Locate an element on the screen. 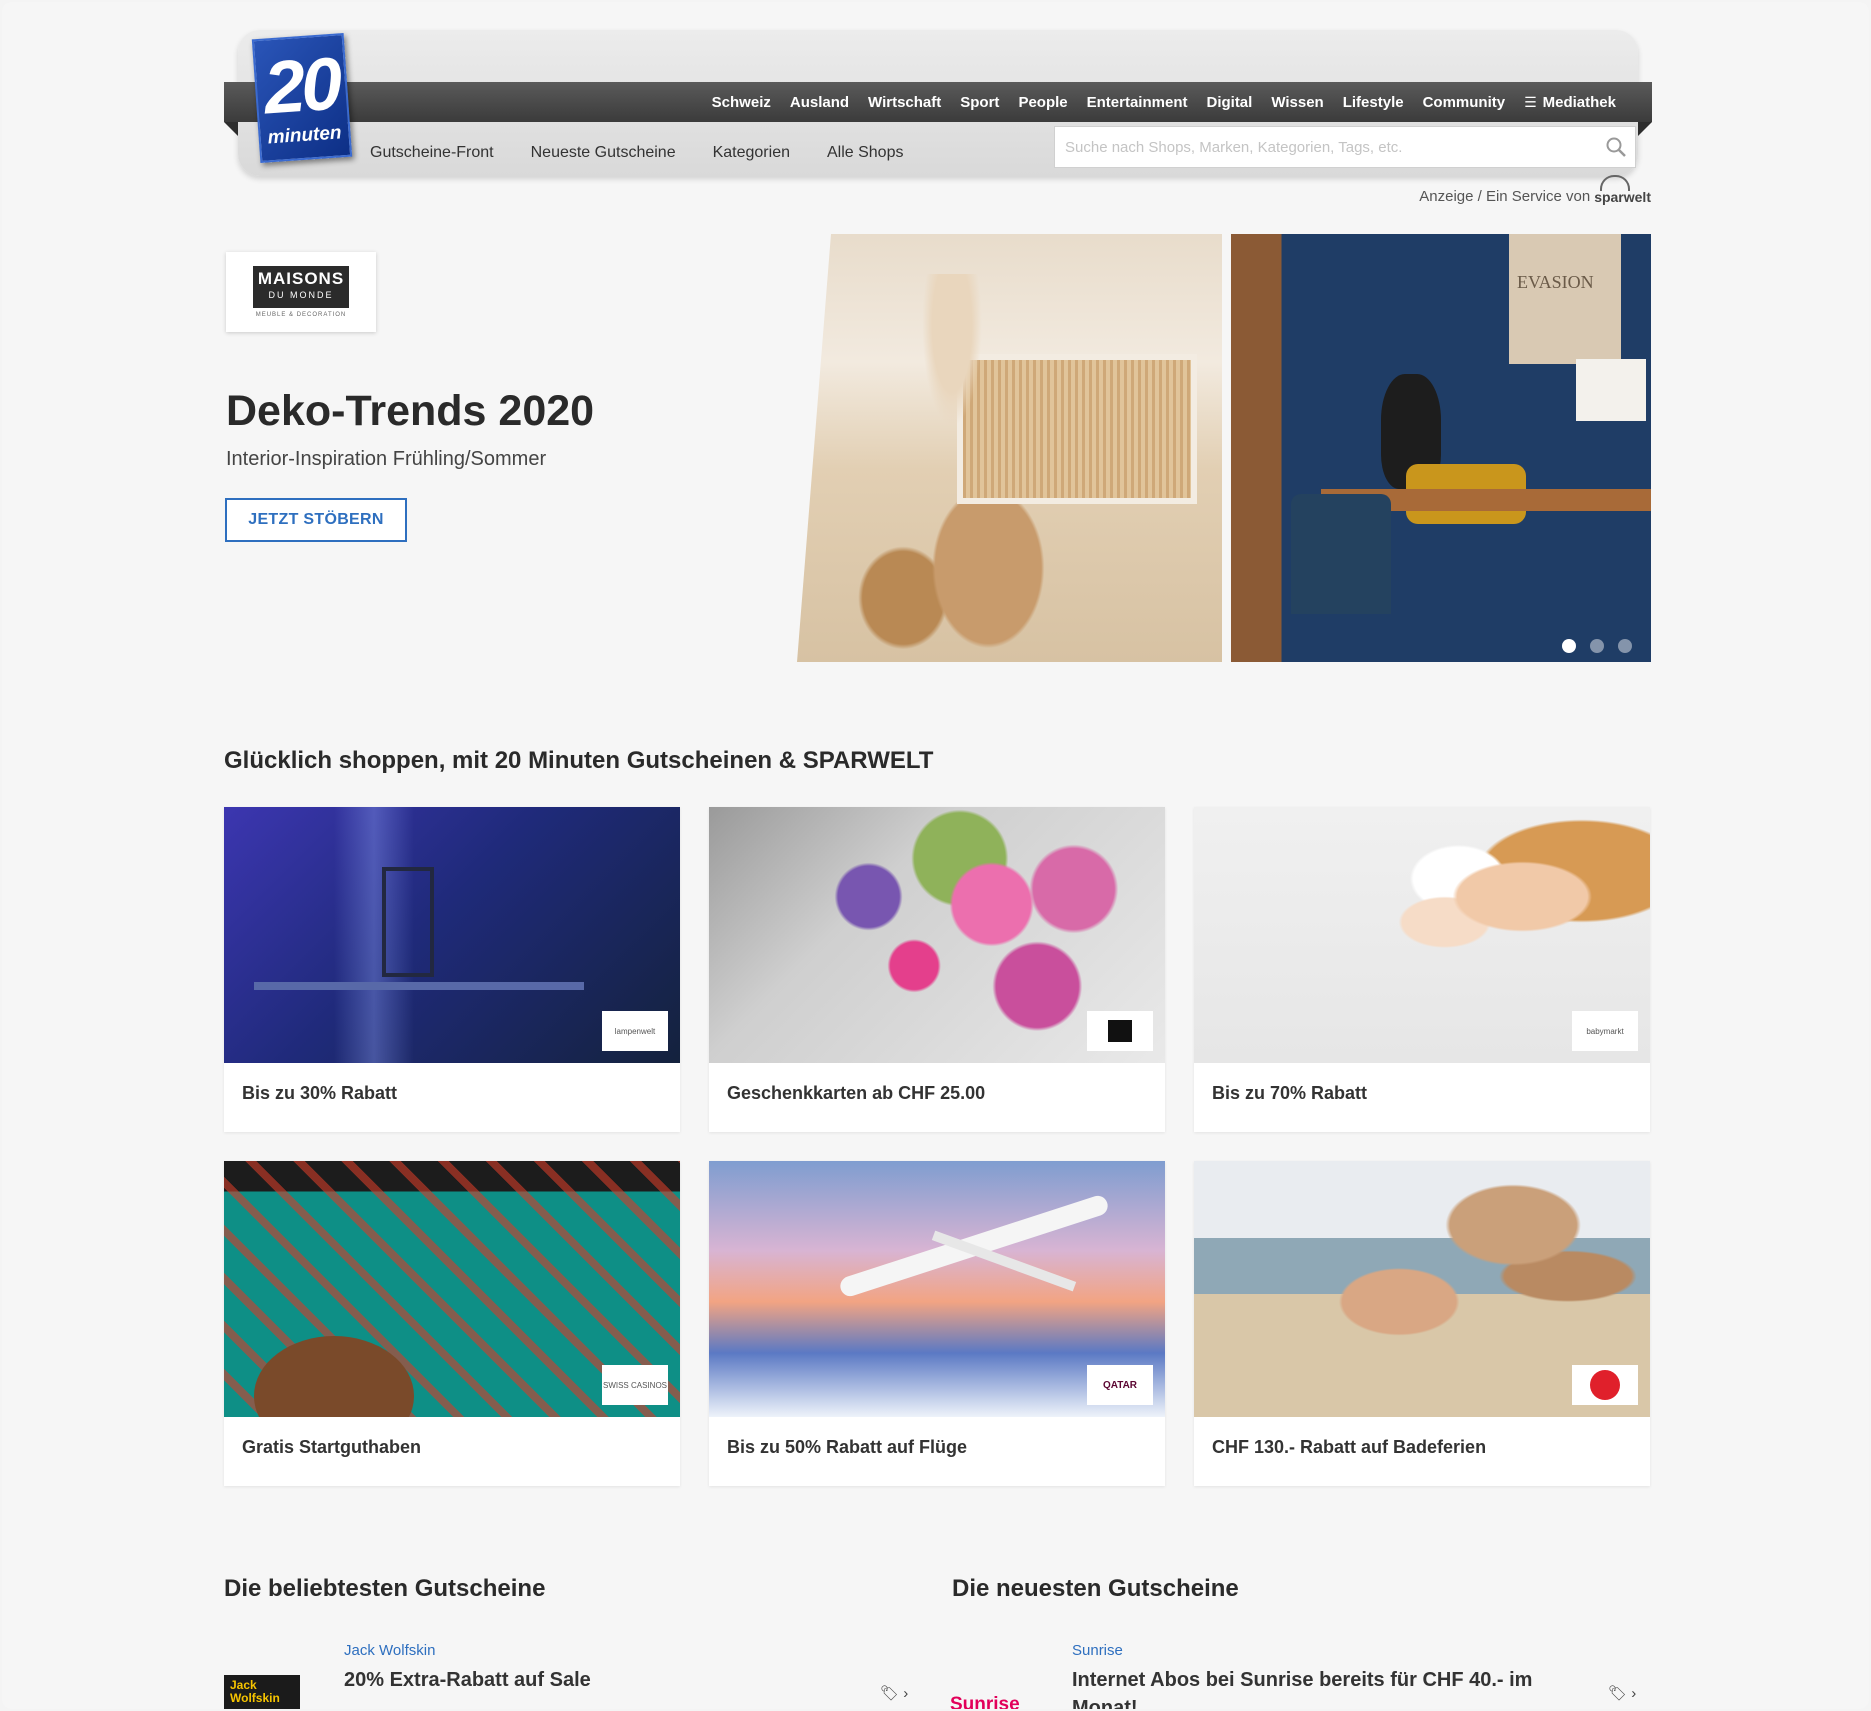 This screenshot has height=1711, width=1871. hero-image-living-room is located at coordinates (1009, 448).